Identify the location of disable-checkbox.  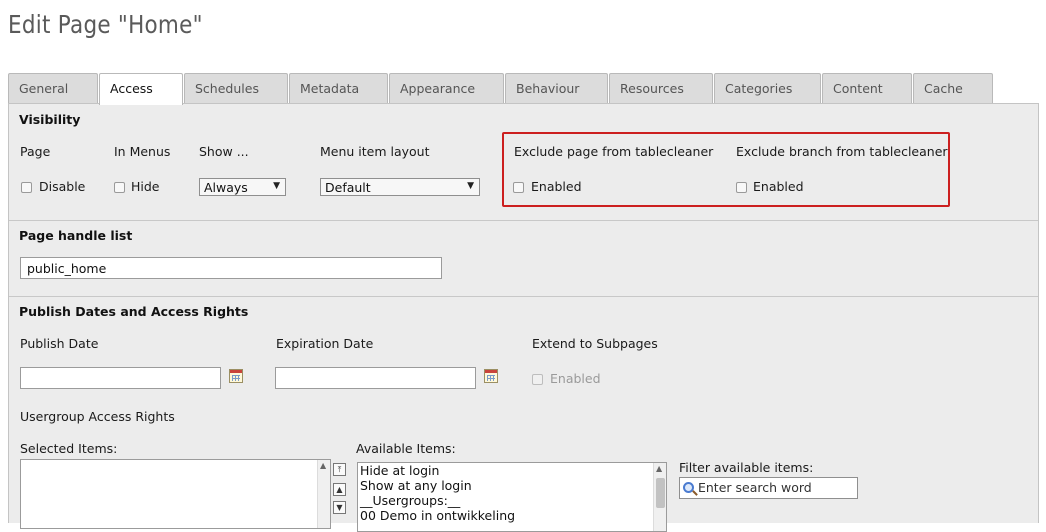
(26, 187).